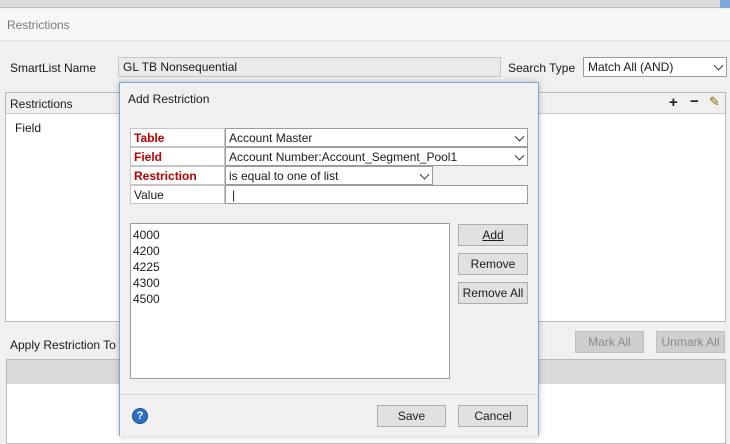  I want to click on restriction-row: Restriction is equal to one of list, so click(329, 175).